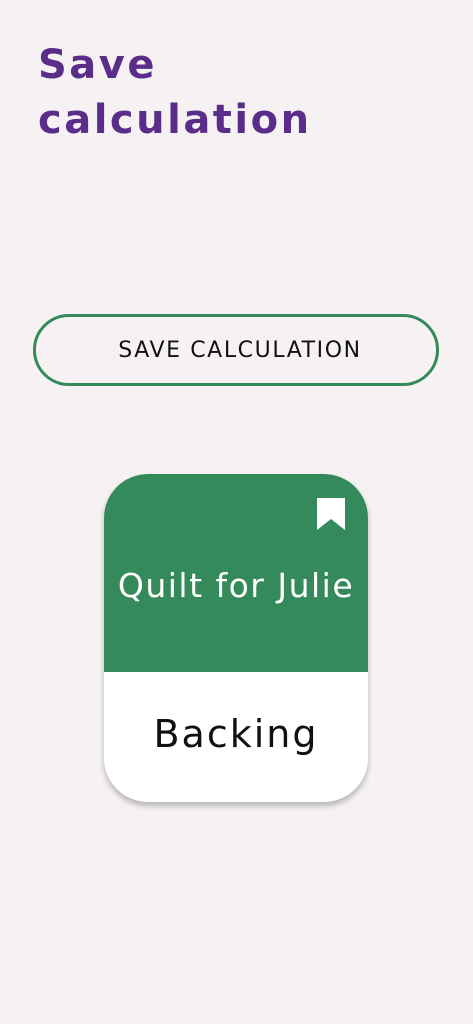 The height and width of the screenshot is (1024, 473). I want to click on save-calculation-button: SAVE CALCULATION, so click(236, 350).